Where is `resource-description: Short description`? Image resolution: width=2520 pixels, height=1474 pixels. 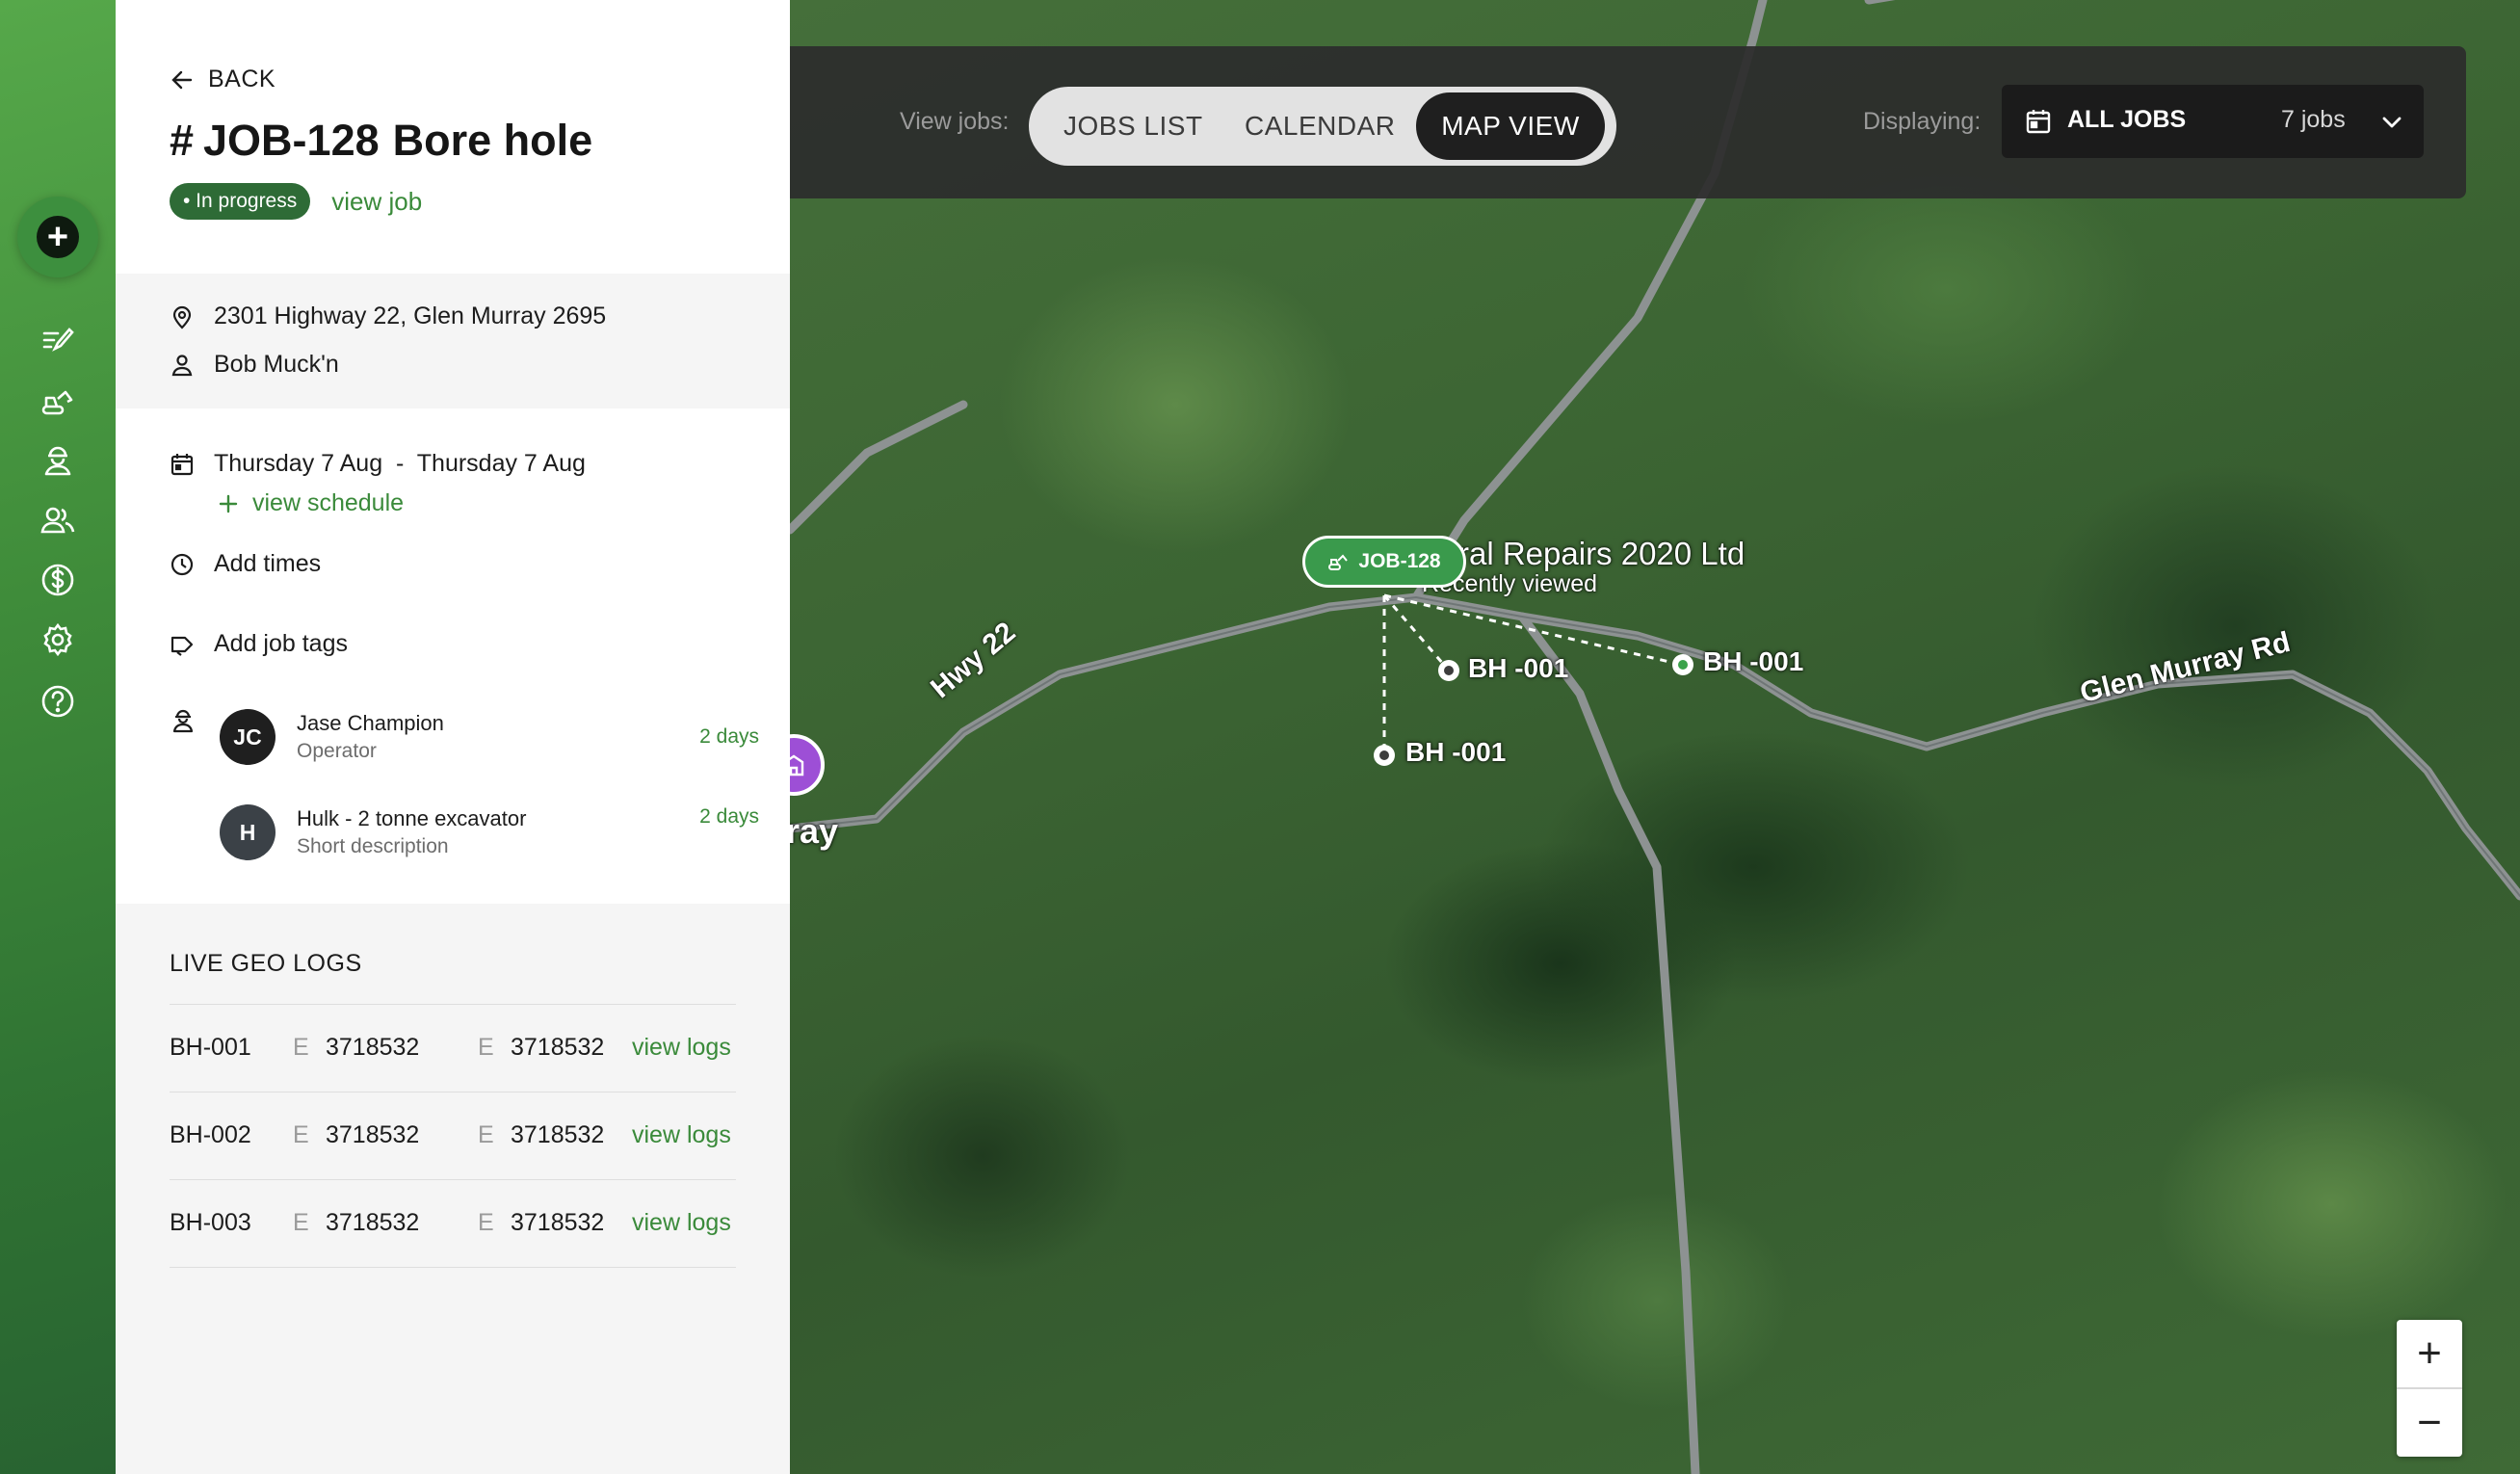 resource-description: Short description is located at coordinates (373, 846).